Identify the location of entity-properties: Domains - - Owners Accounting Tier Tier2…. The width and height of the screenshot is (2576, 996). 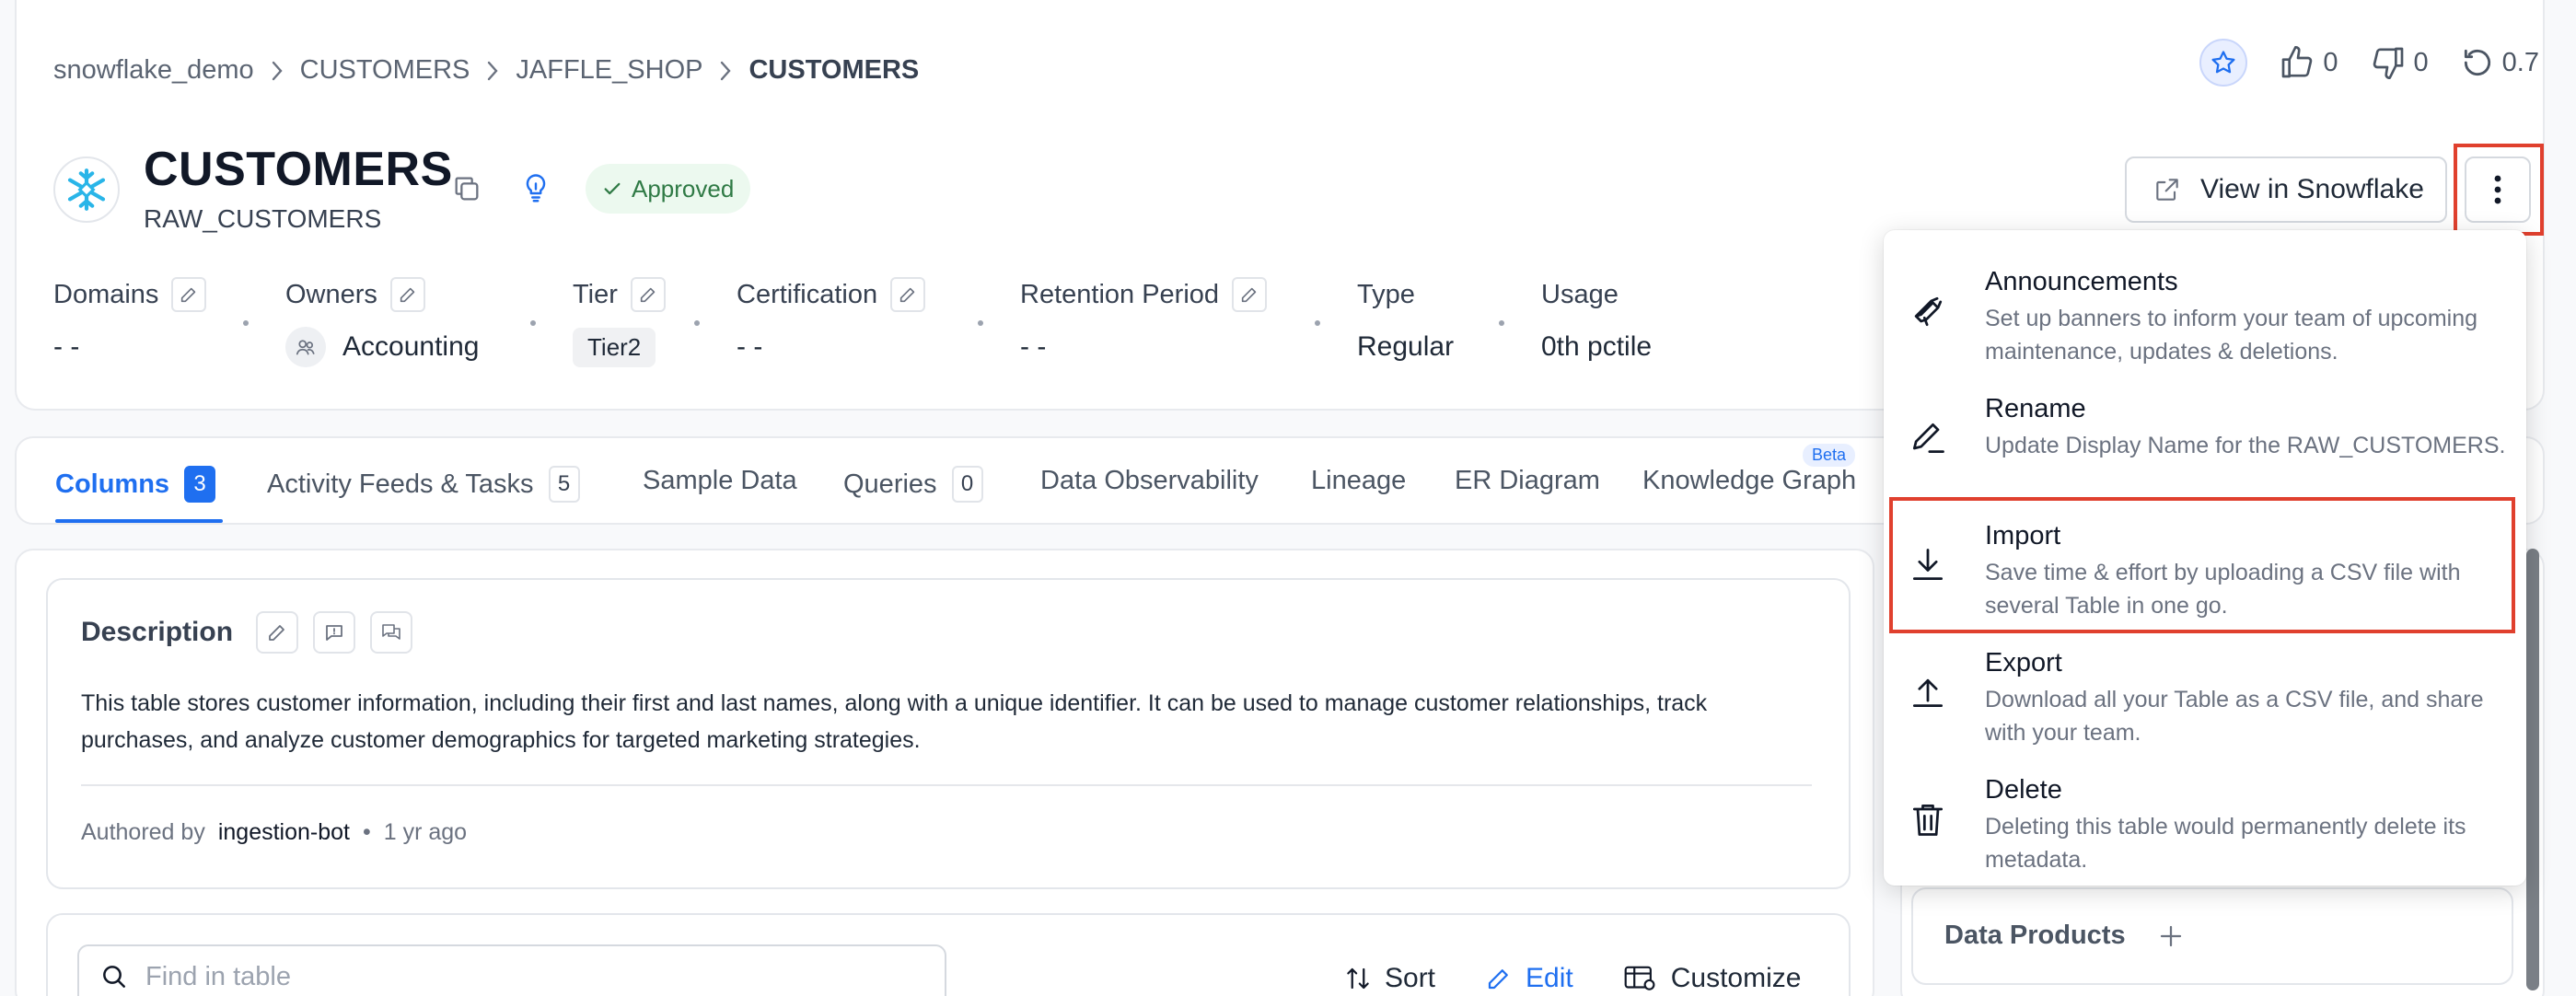
(889, 322).